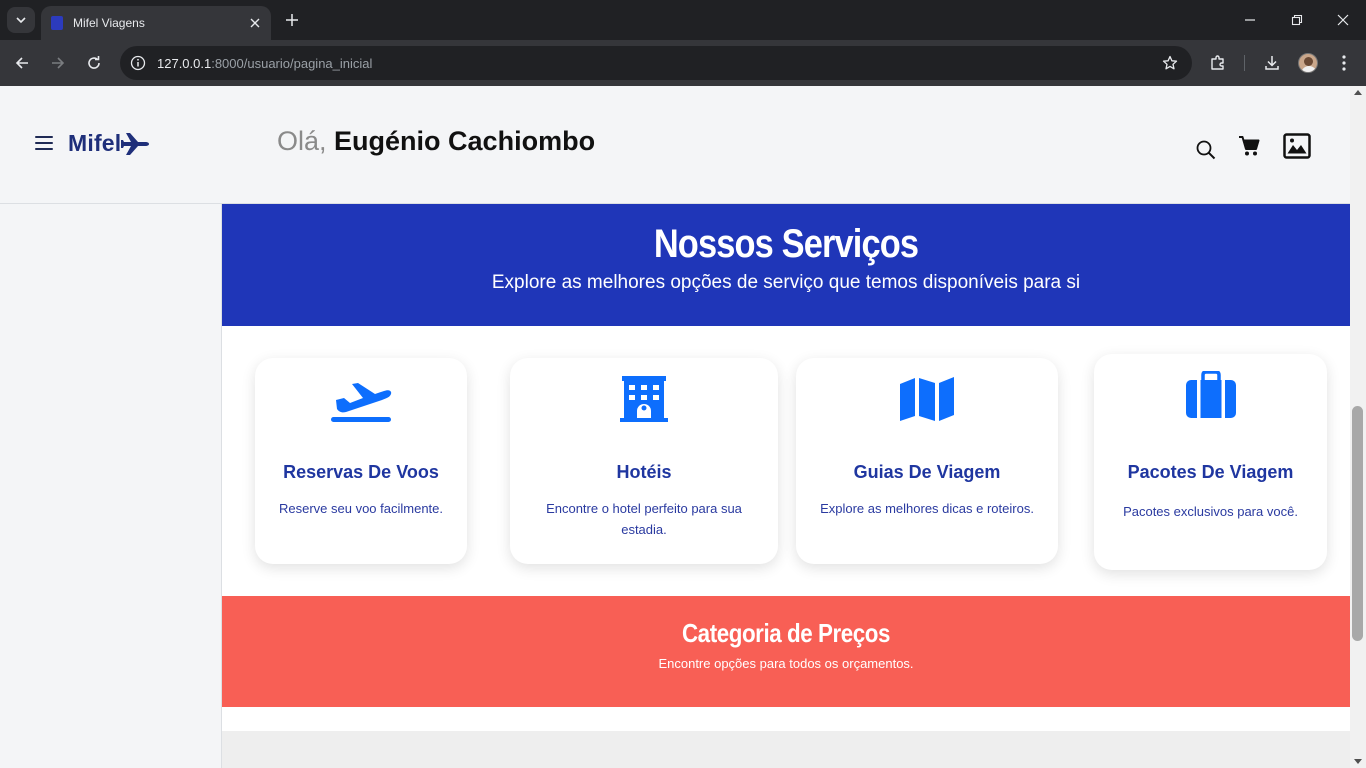 This screenshot has width=1366, height=768. Describe the element at coordinates (361, 508) in the screenshot. I see `card-description: Reserve seu voo facilmente.` at that location.